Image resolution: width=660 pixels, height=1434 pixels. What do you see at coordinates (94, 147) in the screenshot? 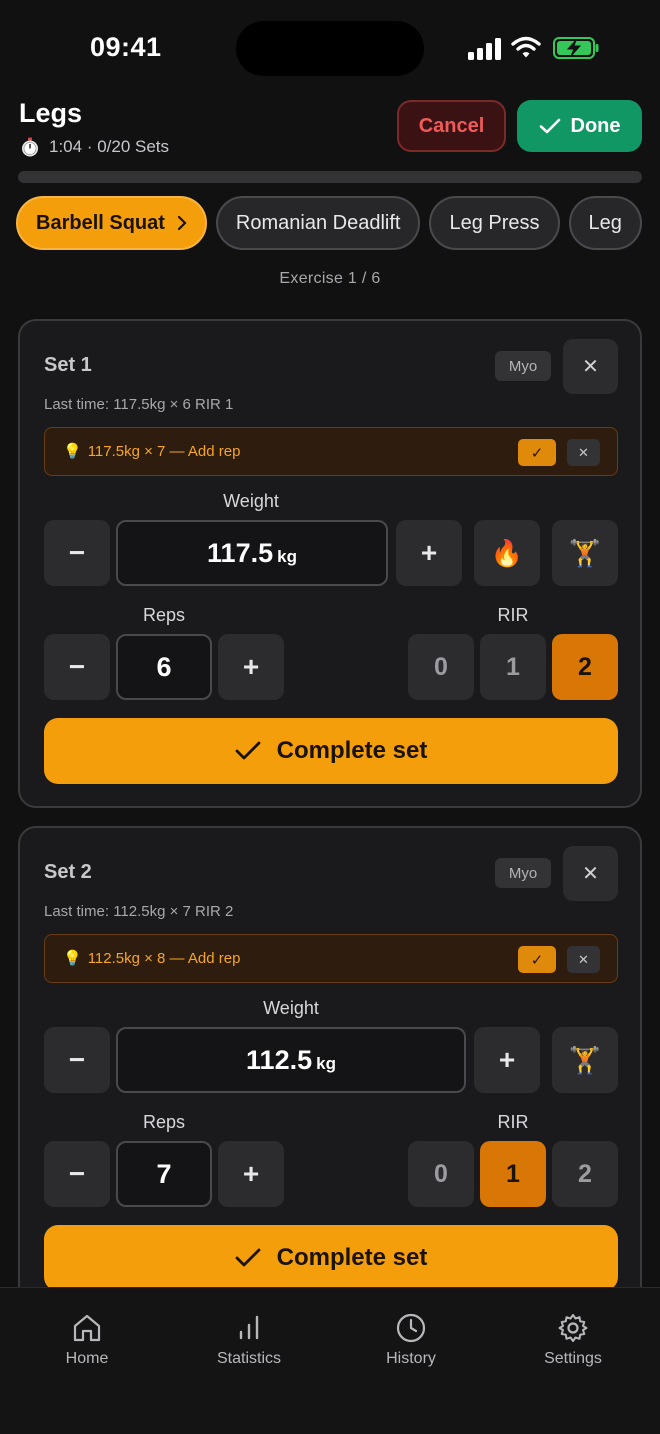
I see `workout-subtitle: 1:04 · 0/20 Sets` at bounding box center [94, 147].